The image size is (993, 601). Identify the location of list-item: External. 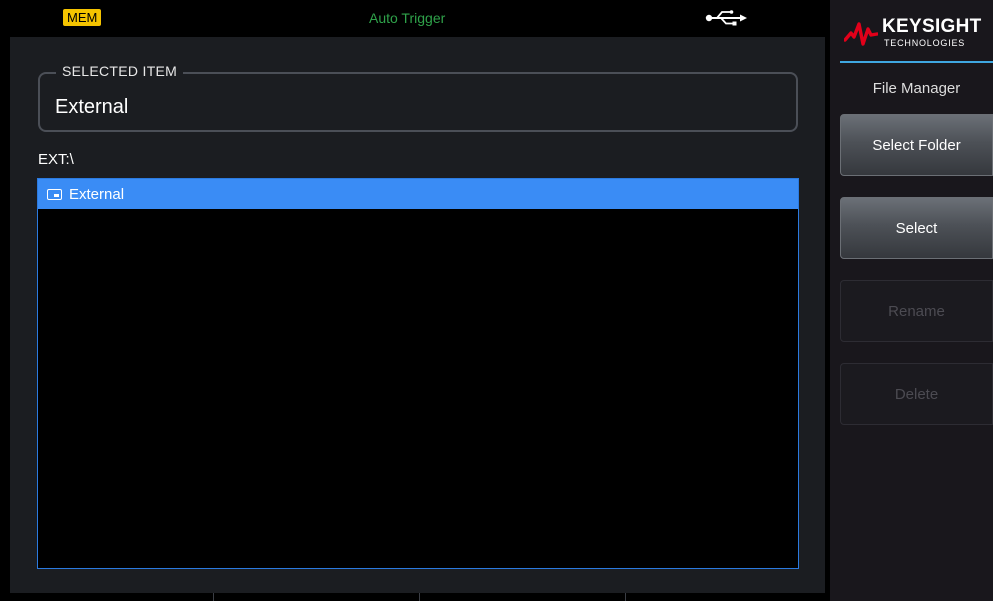
(418, 194).